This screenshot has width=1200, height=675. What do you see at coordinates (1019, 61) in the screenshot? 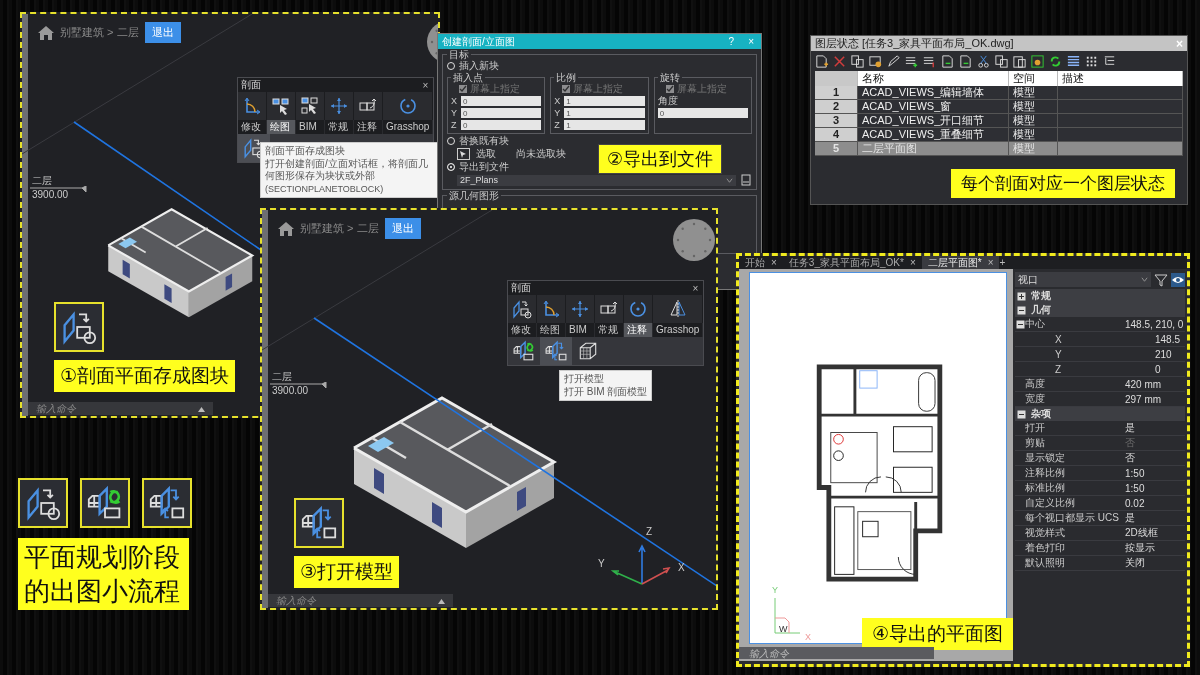
I see `paste-icon` at bounding box center [1019, 61].